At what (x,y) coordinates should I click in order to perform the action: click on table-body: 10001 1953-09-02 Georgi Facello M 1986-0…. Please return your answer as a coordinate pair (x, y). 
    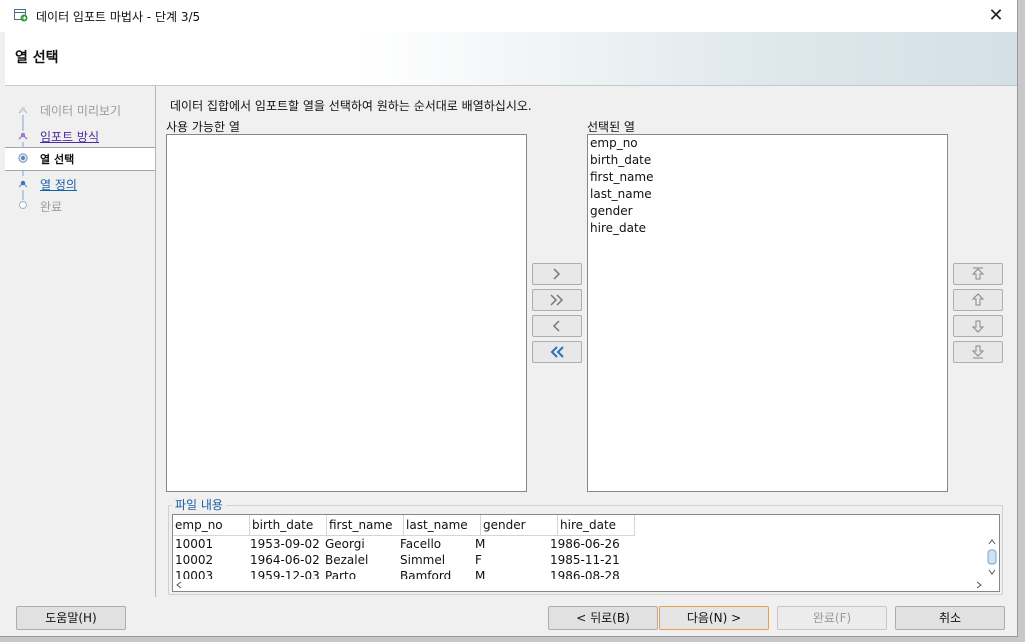
    Looking at the image, I should click on (398, 560).